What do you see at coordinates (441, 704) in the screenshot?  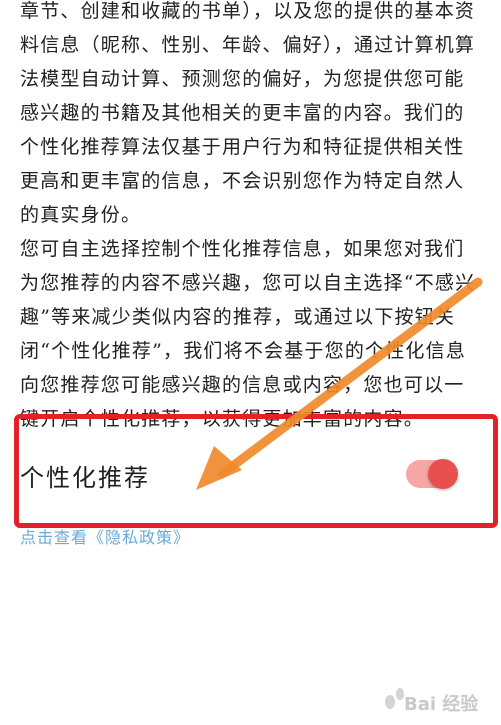 I see `watermark-text: Bai 经验` at bounding box center [441, 704].